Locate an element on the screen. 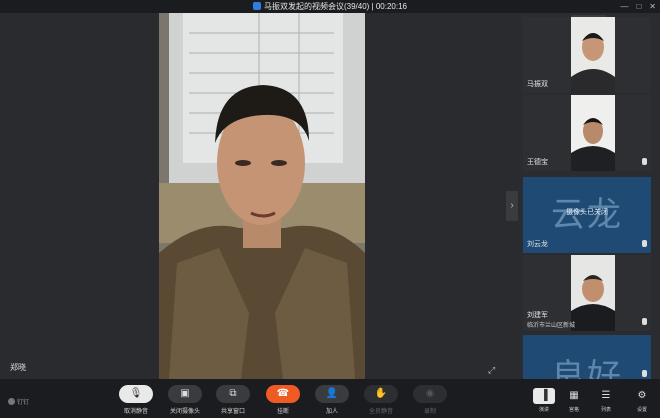  mute-all-button: ✋ 全员静音 is located at coordinates (381, 400).